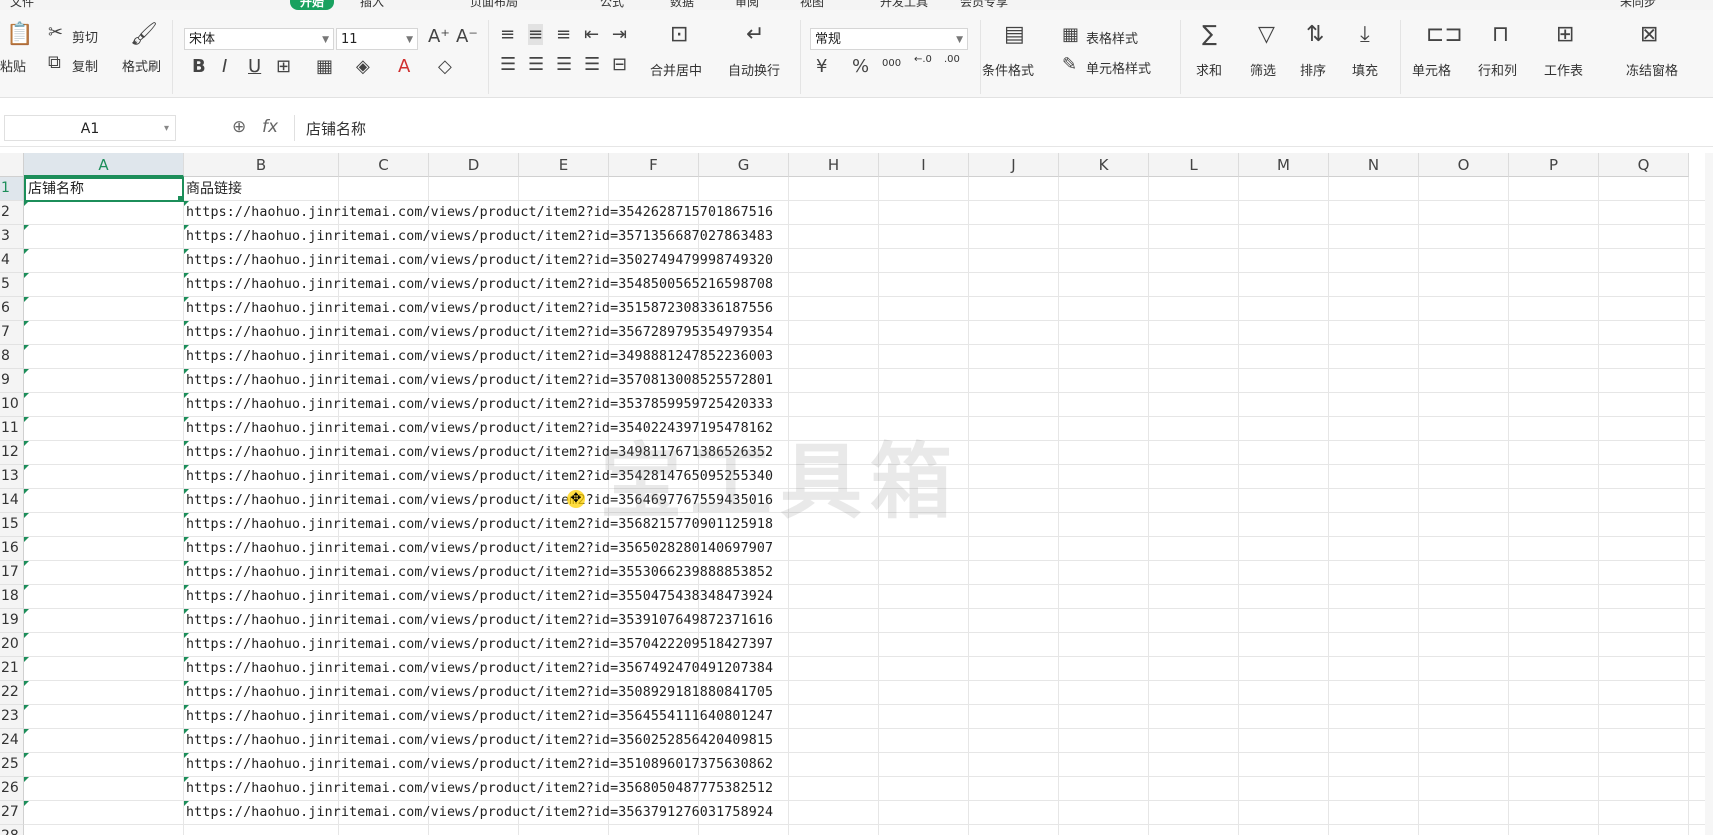 This screenshot has height=835, width=1713. Describe the element at coordinates (536, 34) in the screenshot. I see `align-middle-icon: ≡` at that location.